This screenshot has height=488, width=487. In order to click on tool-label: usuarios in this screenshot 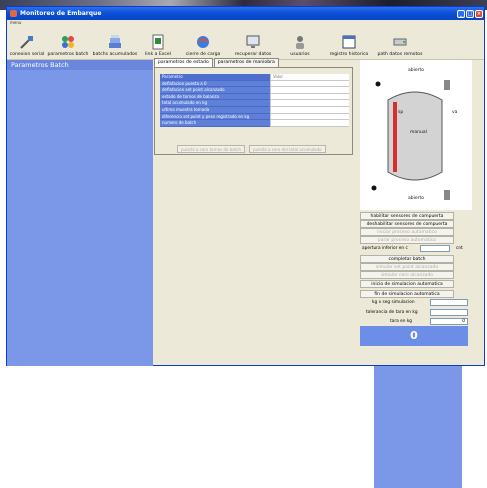, I will do `click(300, 54)`.